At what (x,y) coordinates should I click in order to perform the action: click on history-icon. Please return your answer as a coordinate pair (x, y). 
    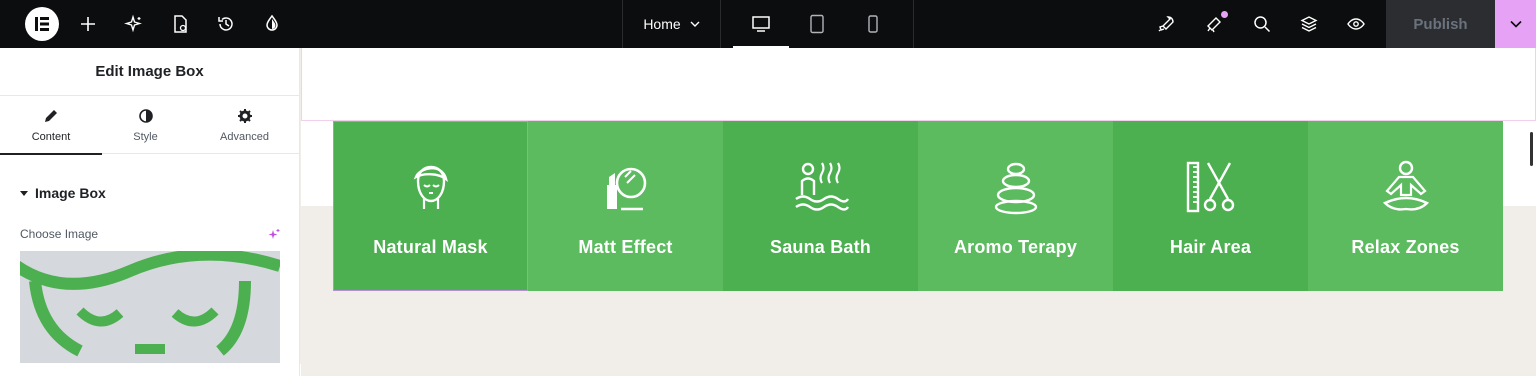
    Looking at the image, I should click on (226, 24).